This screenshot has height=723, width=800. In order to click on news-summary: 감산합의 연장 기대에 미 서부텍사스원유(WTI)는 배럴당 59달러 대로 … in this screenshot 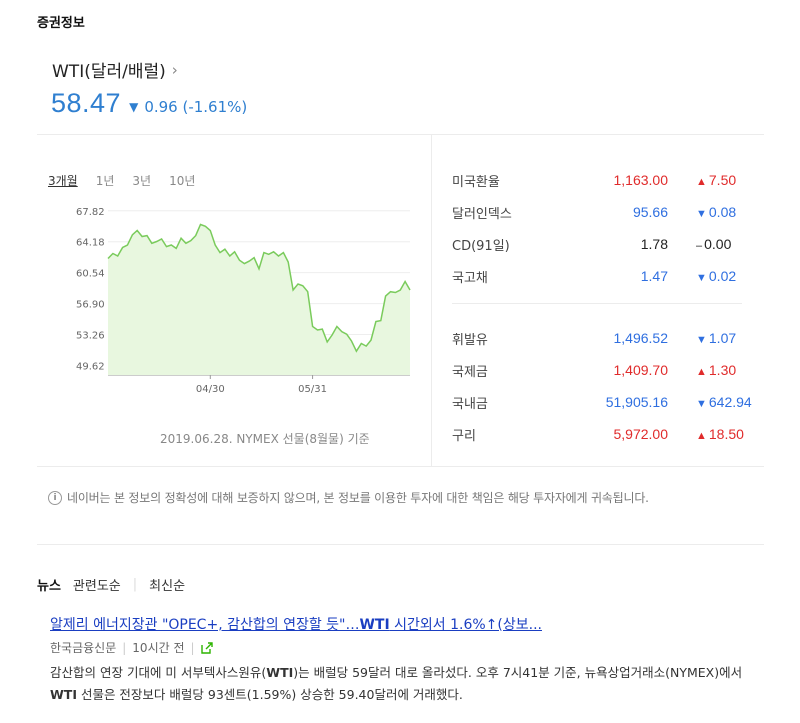, I will do `click(410, 684)`.